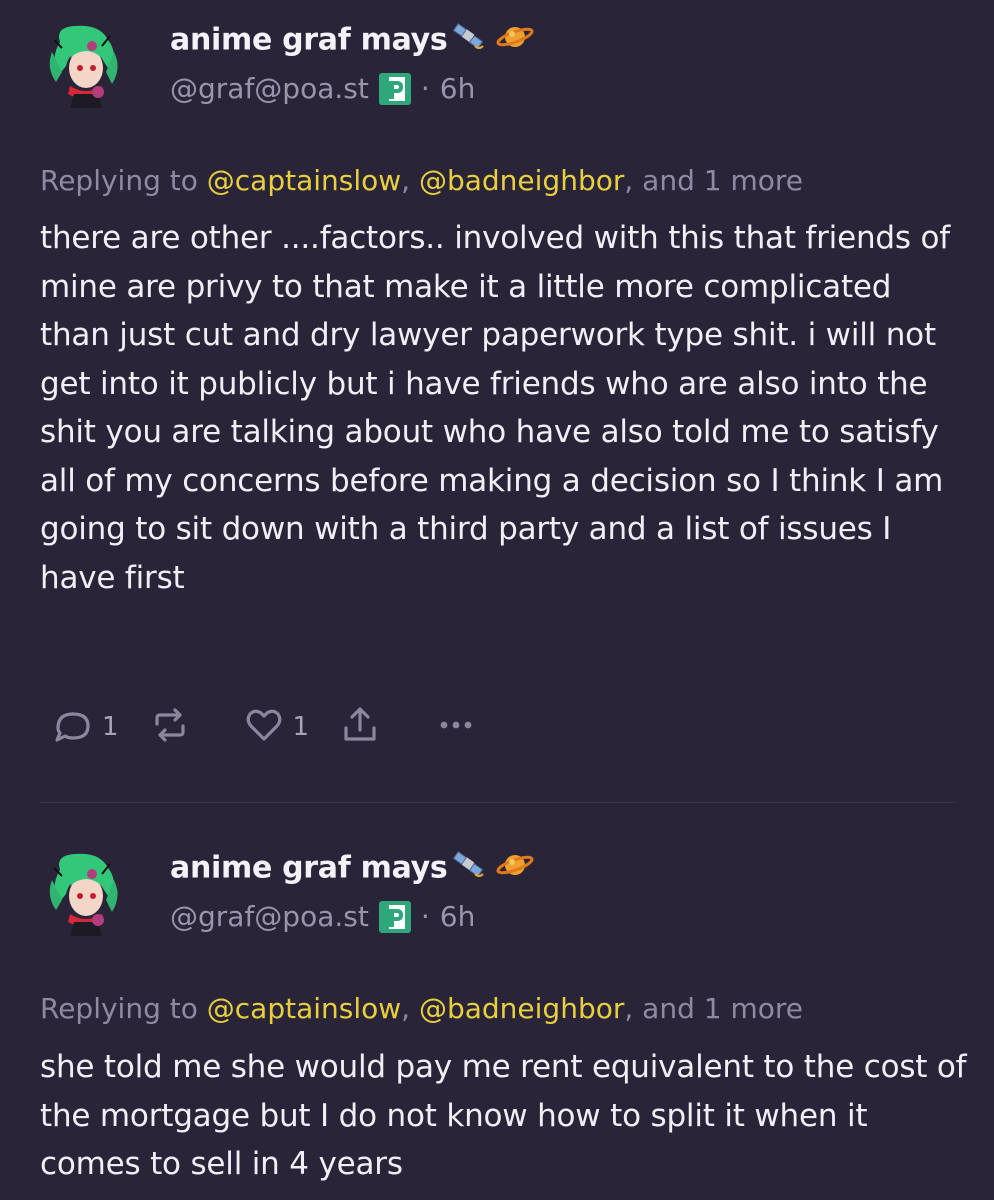 Image resolution: width=994 pixels, height=1200 pixels. I want to click on like-button: 1, so click(275, 727).